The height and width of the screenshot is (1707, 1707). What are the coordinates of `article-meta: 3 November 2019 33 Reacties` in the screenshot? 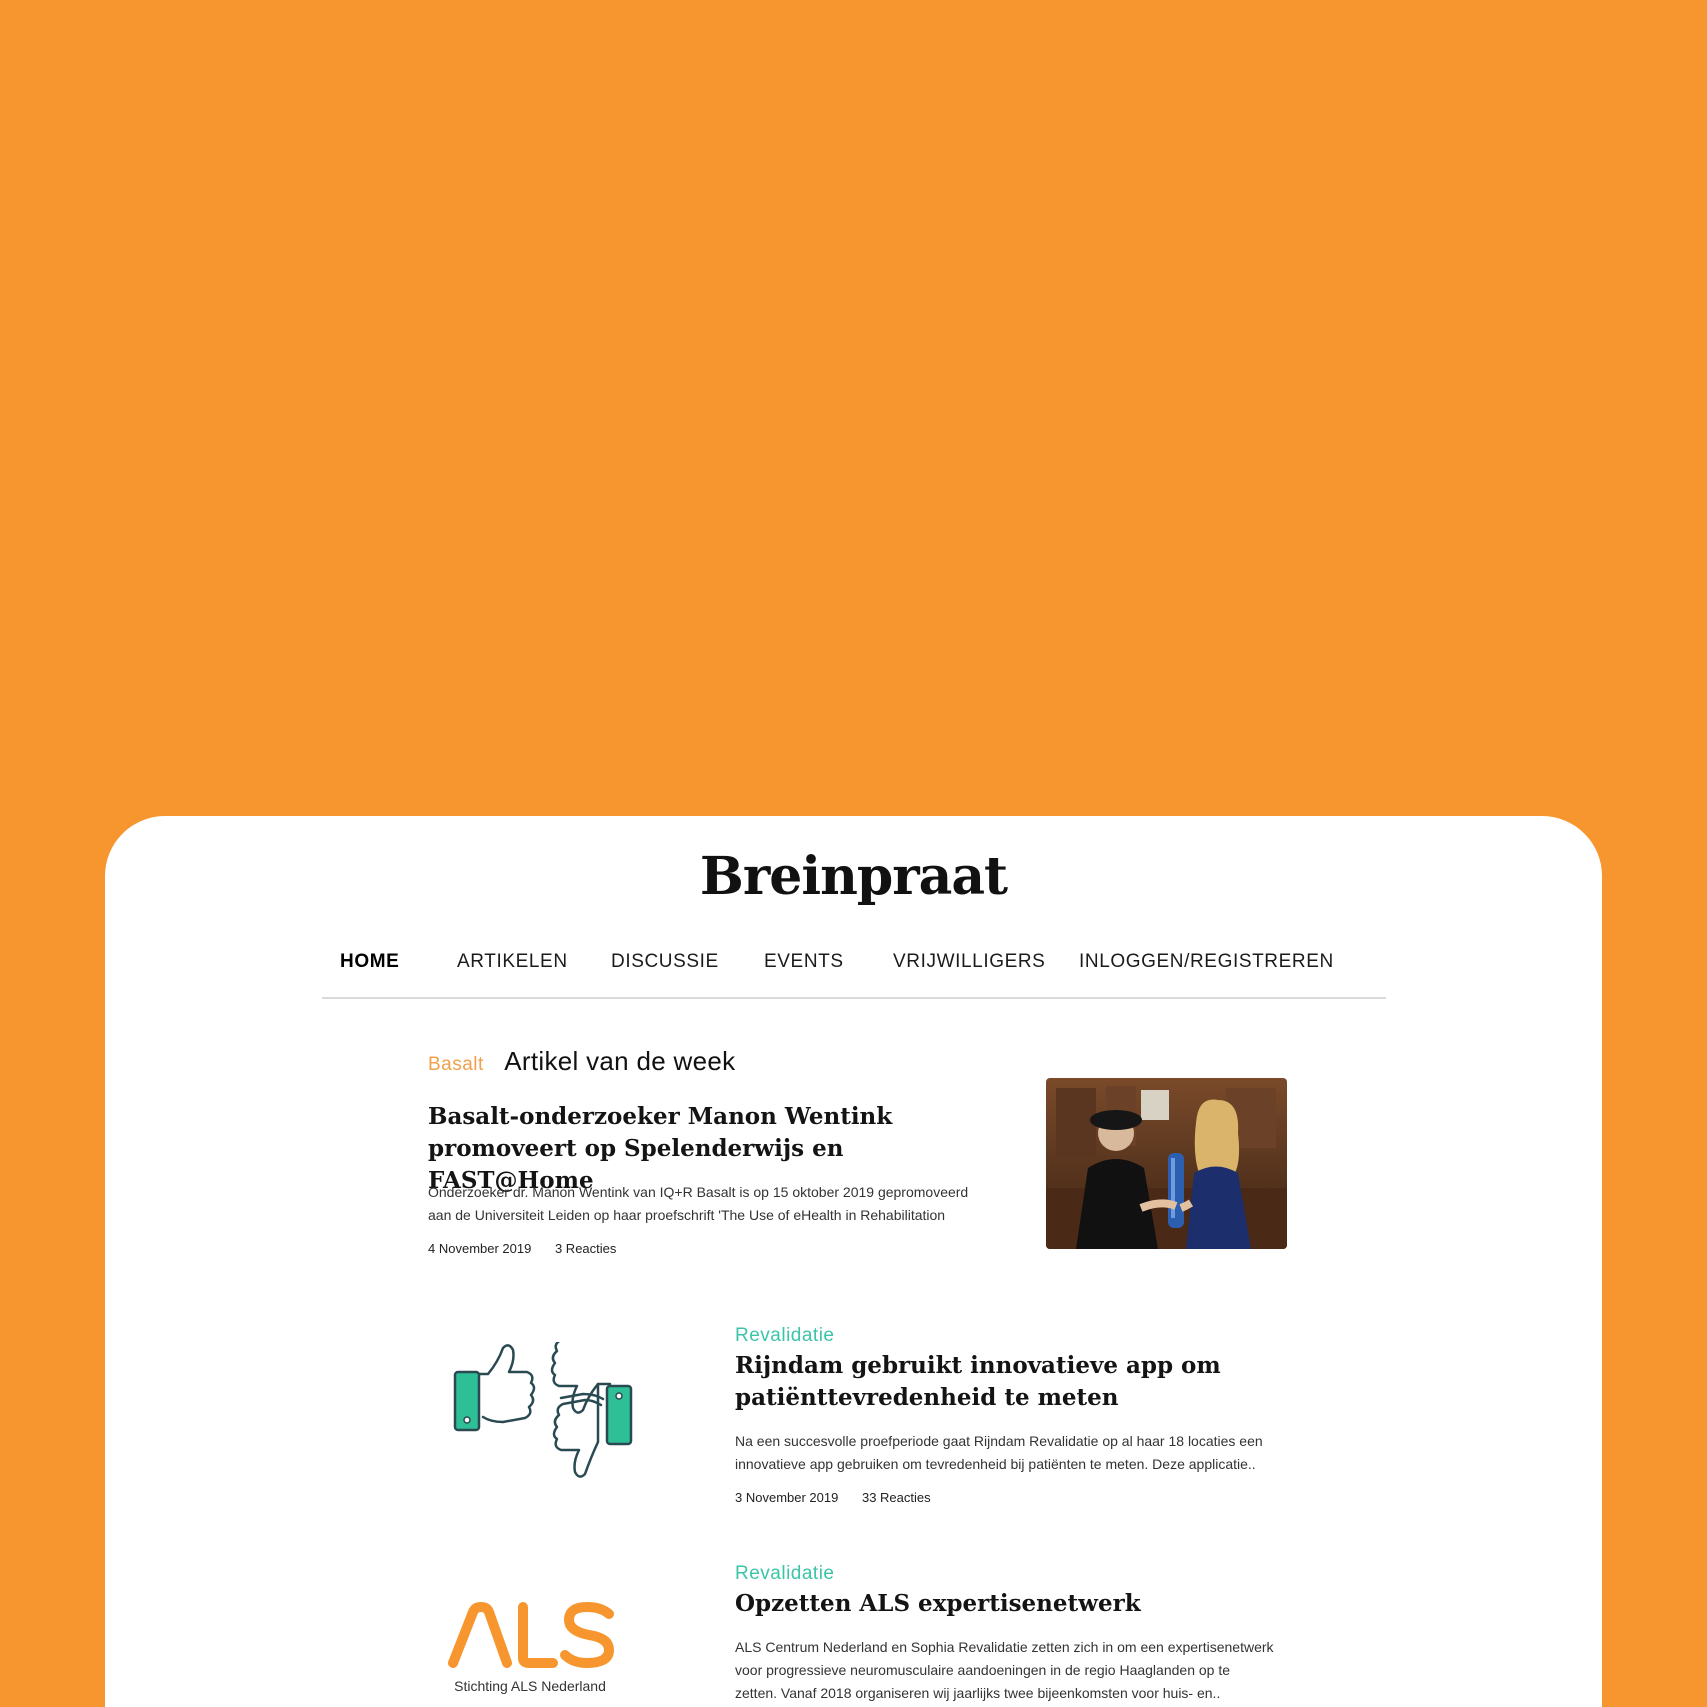 It's located at (833, 1497).